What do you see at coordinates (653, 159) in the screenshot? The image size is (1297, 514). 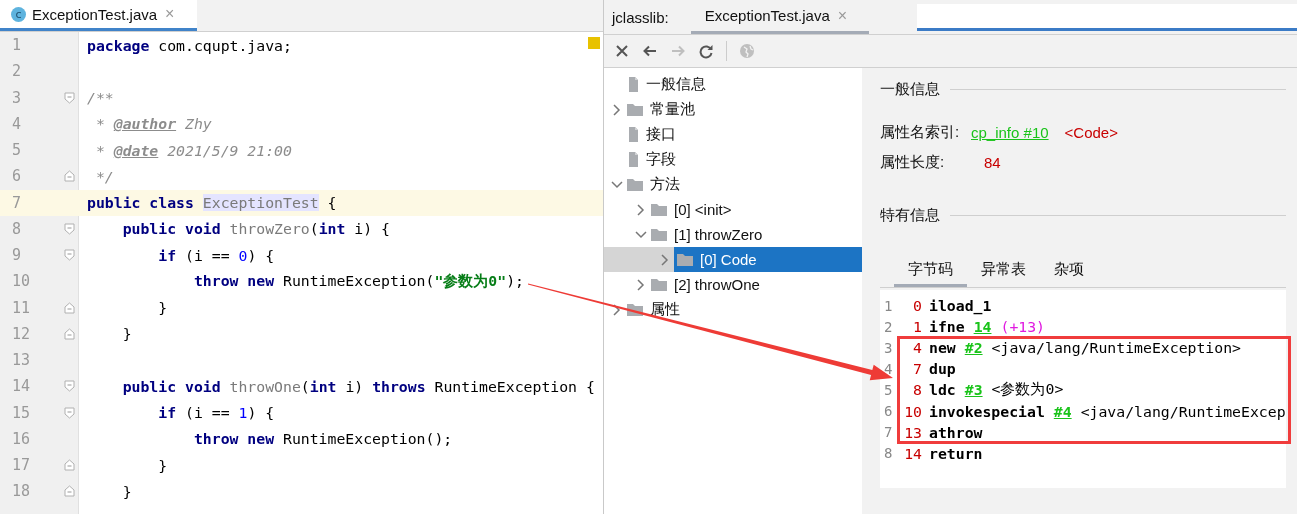 I see `tree-item: 字段` at bounding box center [653, 159].